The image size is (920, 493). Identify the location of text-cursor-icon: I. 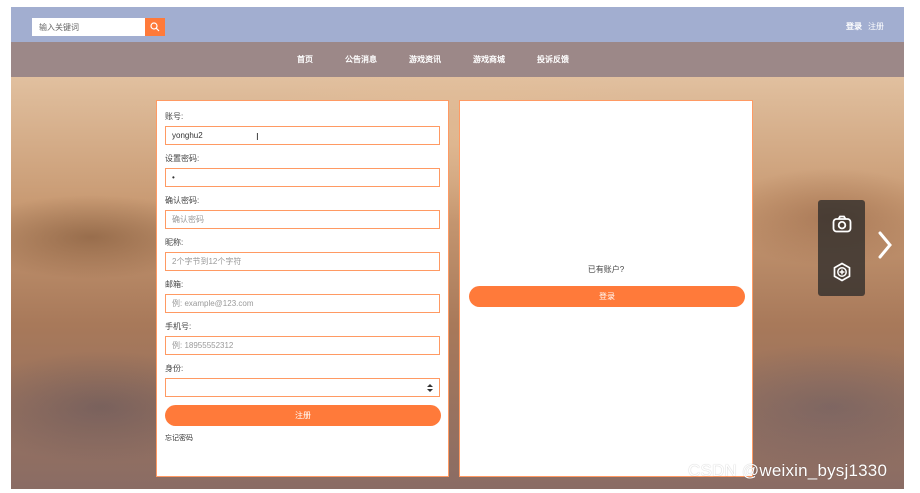
(257, 137).